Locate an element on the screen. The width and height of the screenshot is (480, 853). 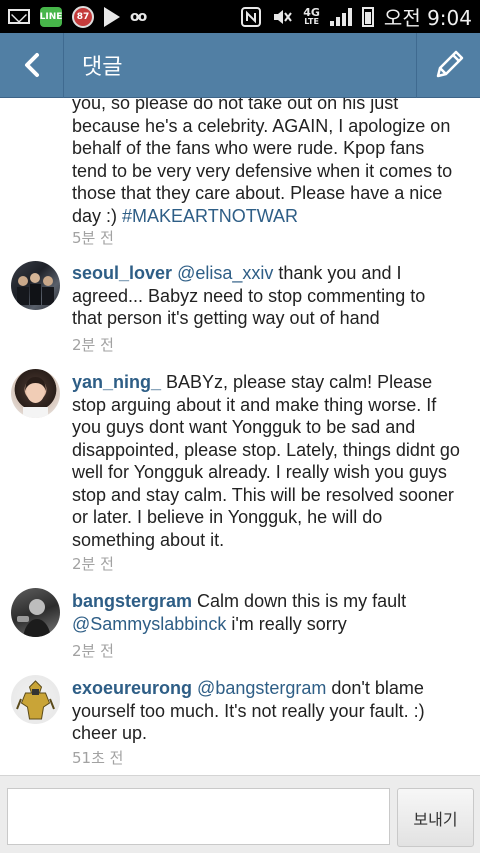
status-bar-right: 4G LTE 오전 9:04 is located at coordinates (356, 16).